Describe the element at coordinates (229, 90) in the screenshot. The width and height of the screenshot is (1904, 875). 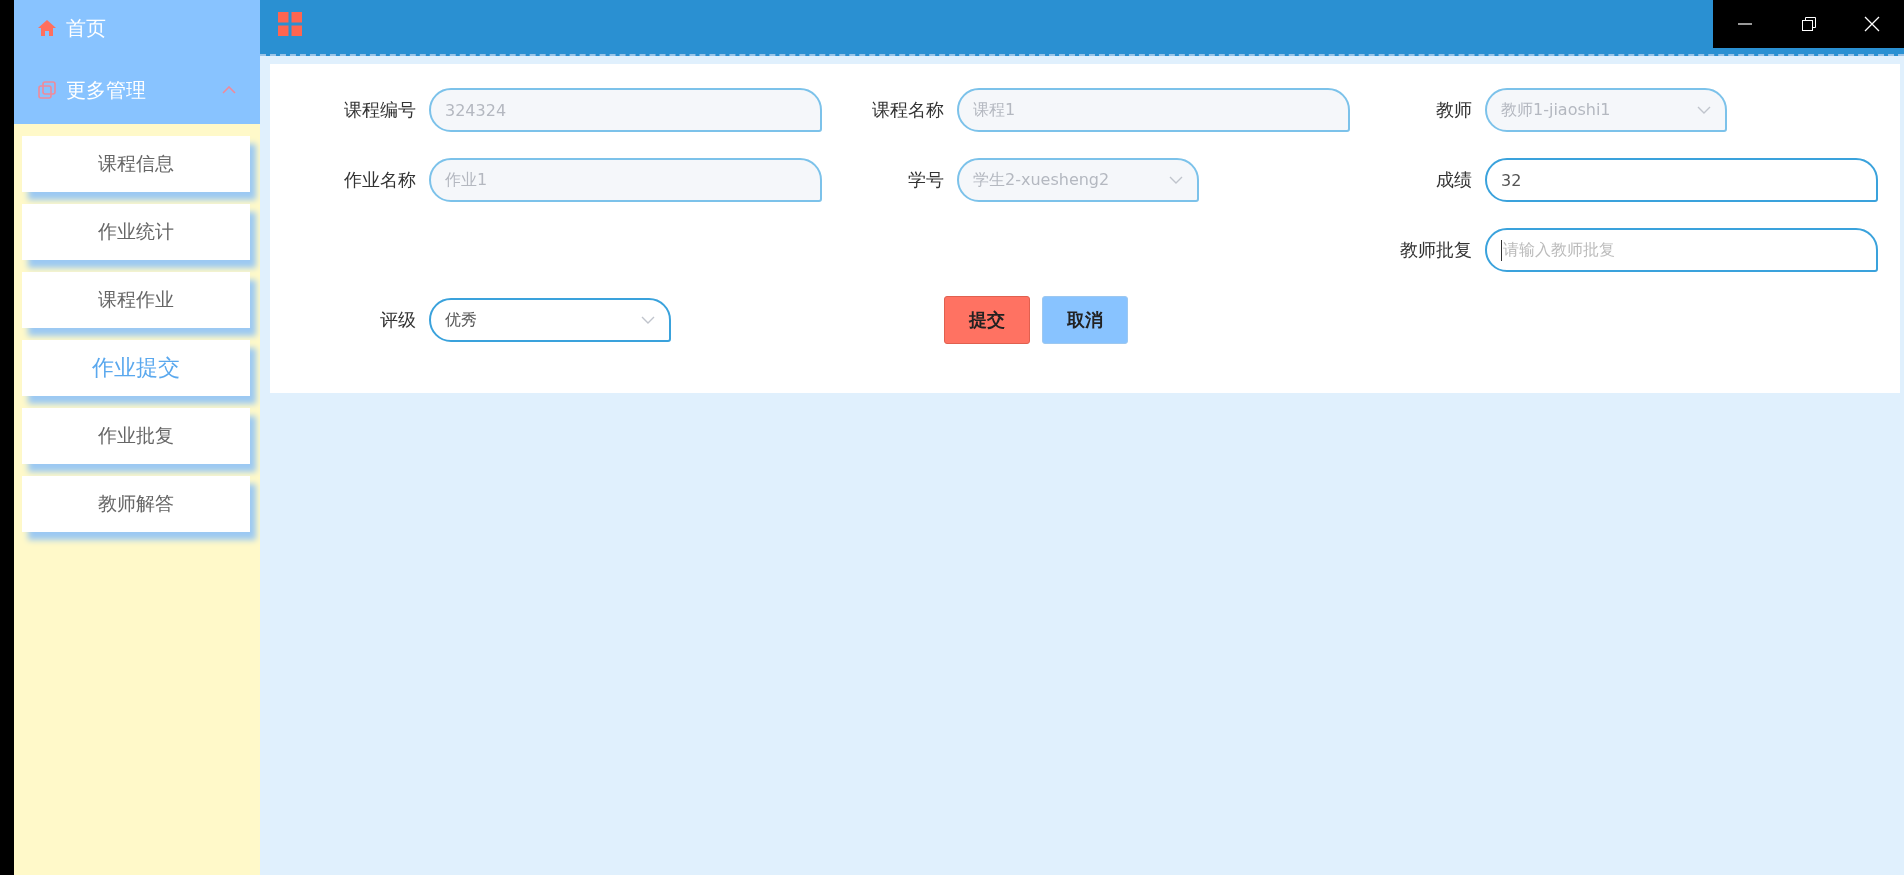
I see `chevron-icon` at that location.